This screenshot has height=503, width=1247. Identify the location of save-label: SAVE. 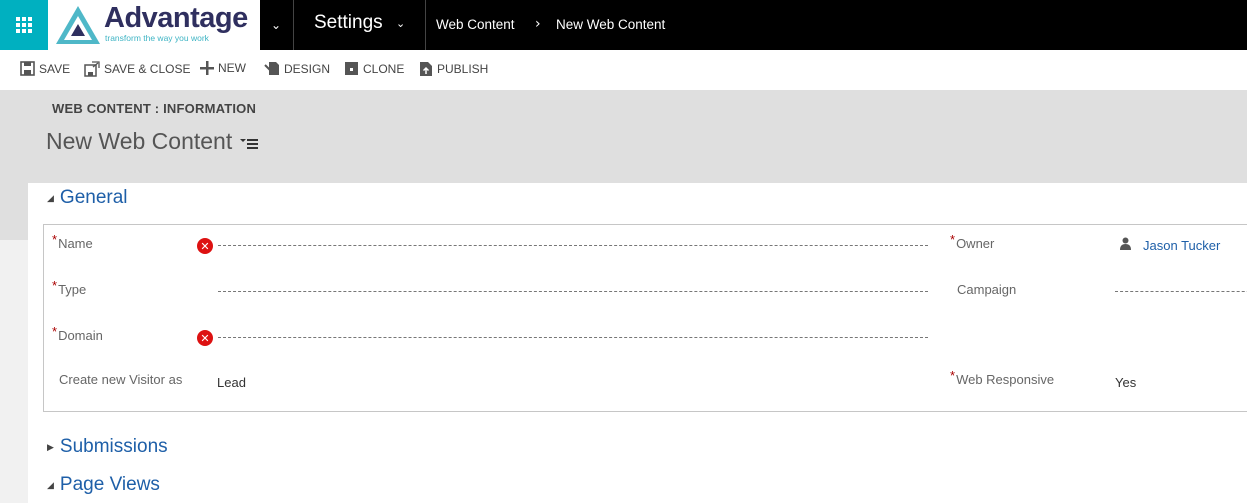
(55, 68).